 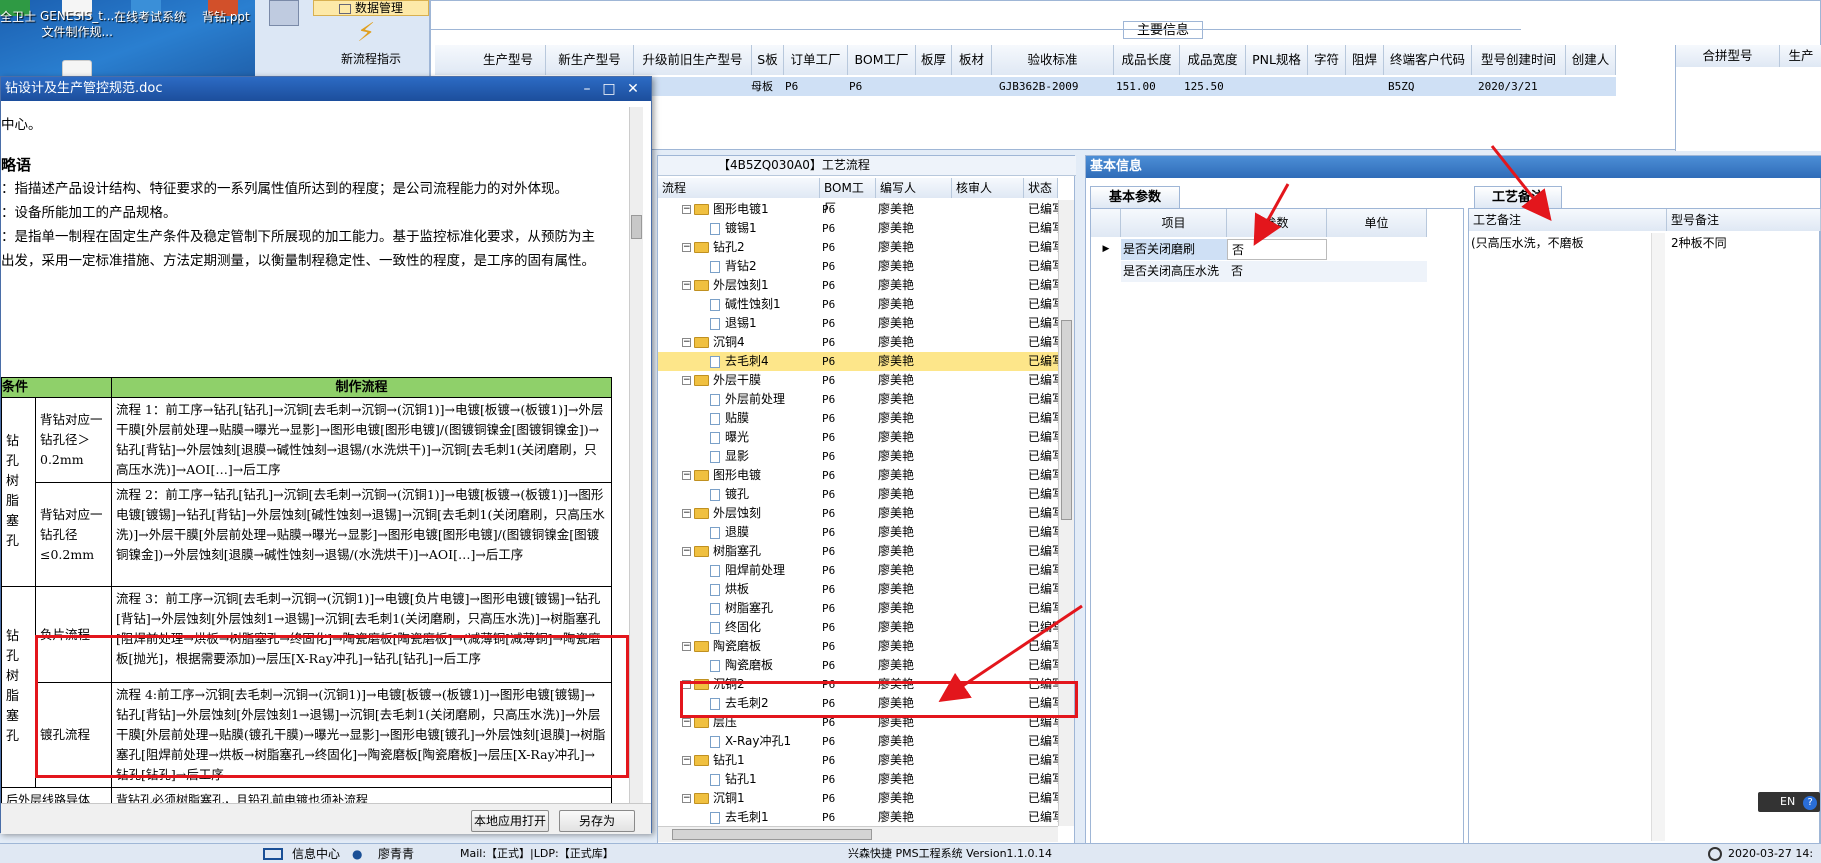 I want to click on arrow-to-deburr, so click(x=1010, y=653).